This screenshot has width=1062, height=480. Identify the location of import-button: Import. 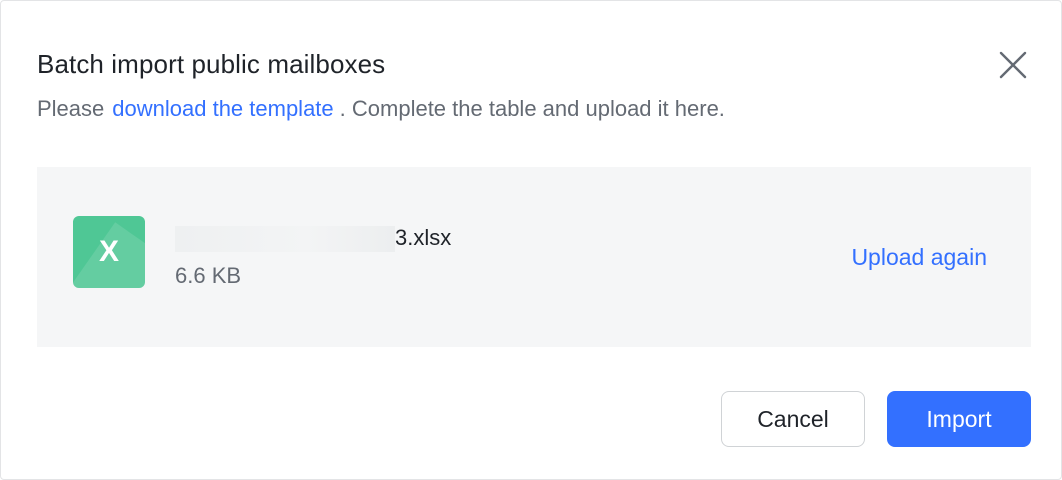
(959, 419).